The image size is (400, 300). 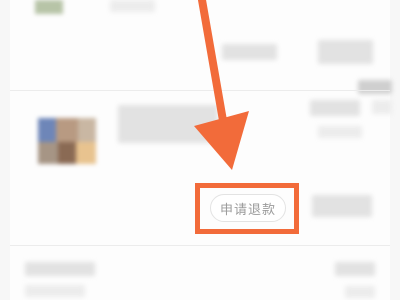 I want to click on blurred-button, so click(x=342, y=206).